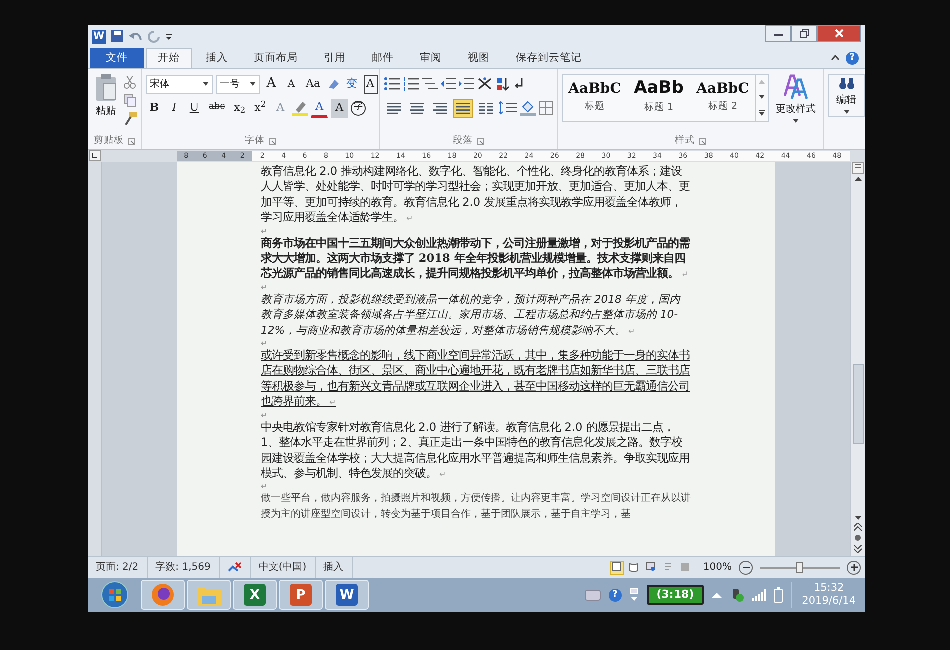  Describe the element at coordinates (852, 58) in the screenshot. I see `help-button: ?` at that location.